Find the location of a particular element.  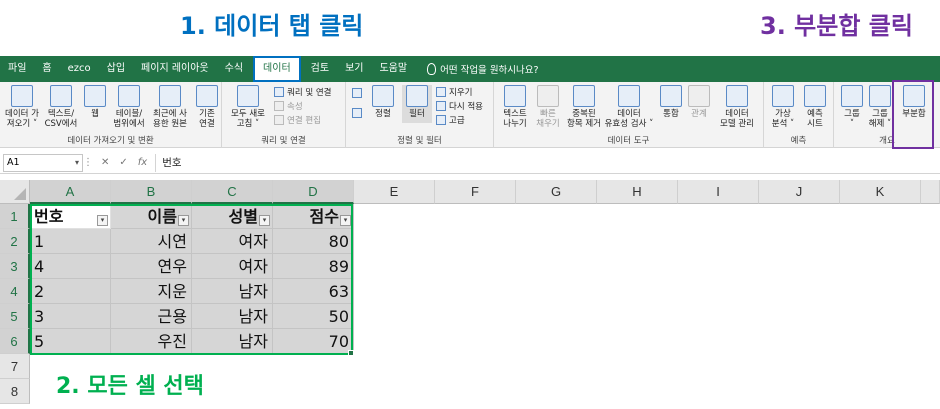

advanced-label: 고급 is located at coordinates (457, 121).